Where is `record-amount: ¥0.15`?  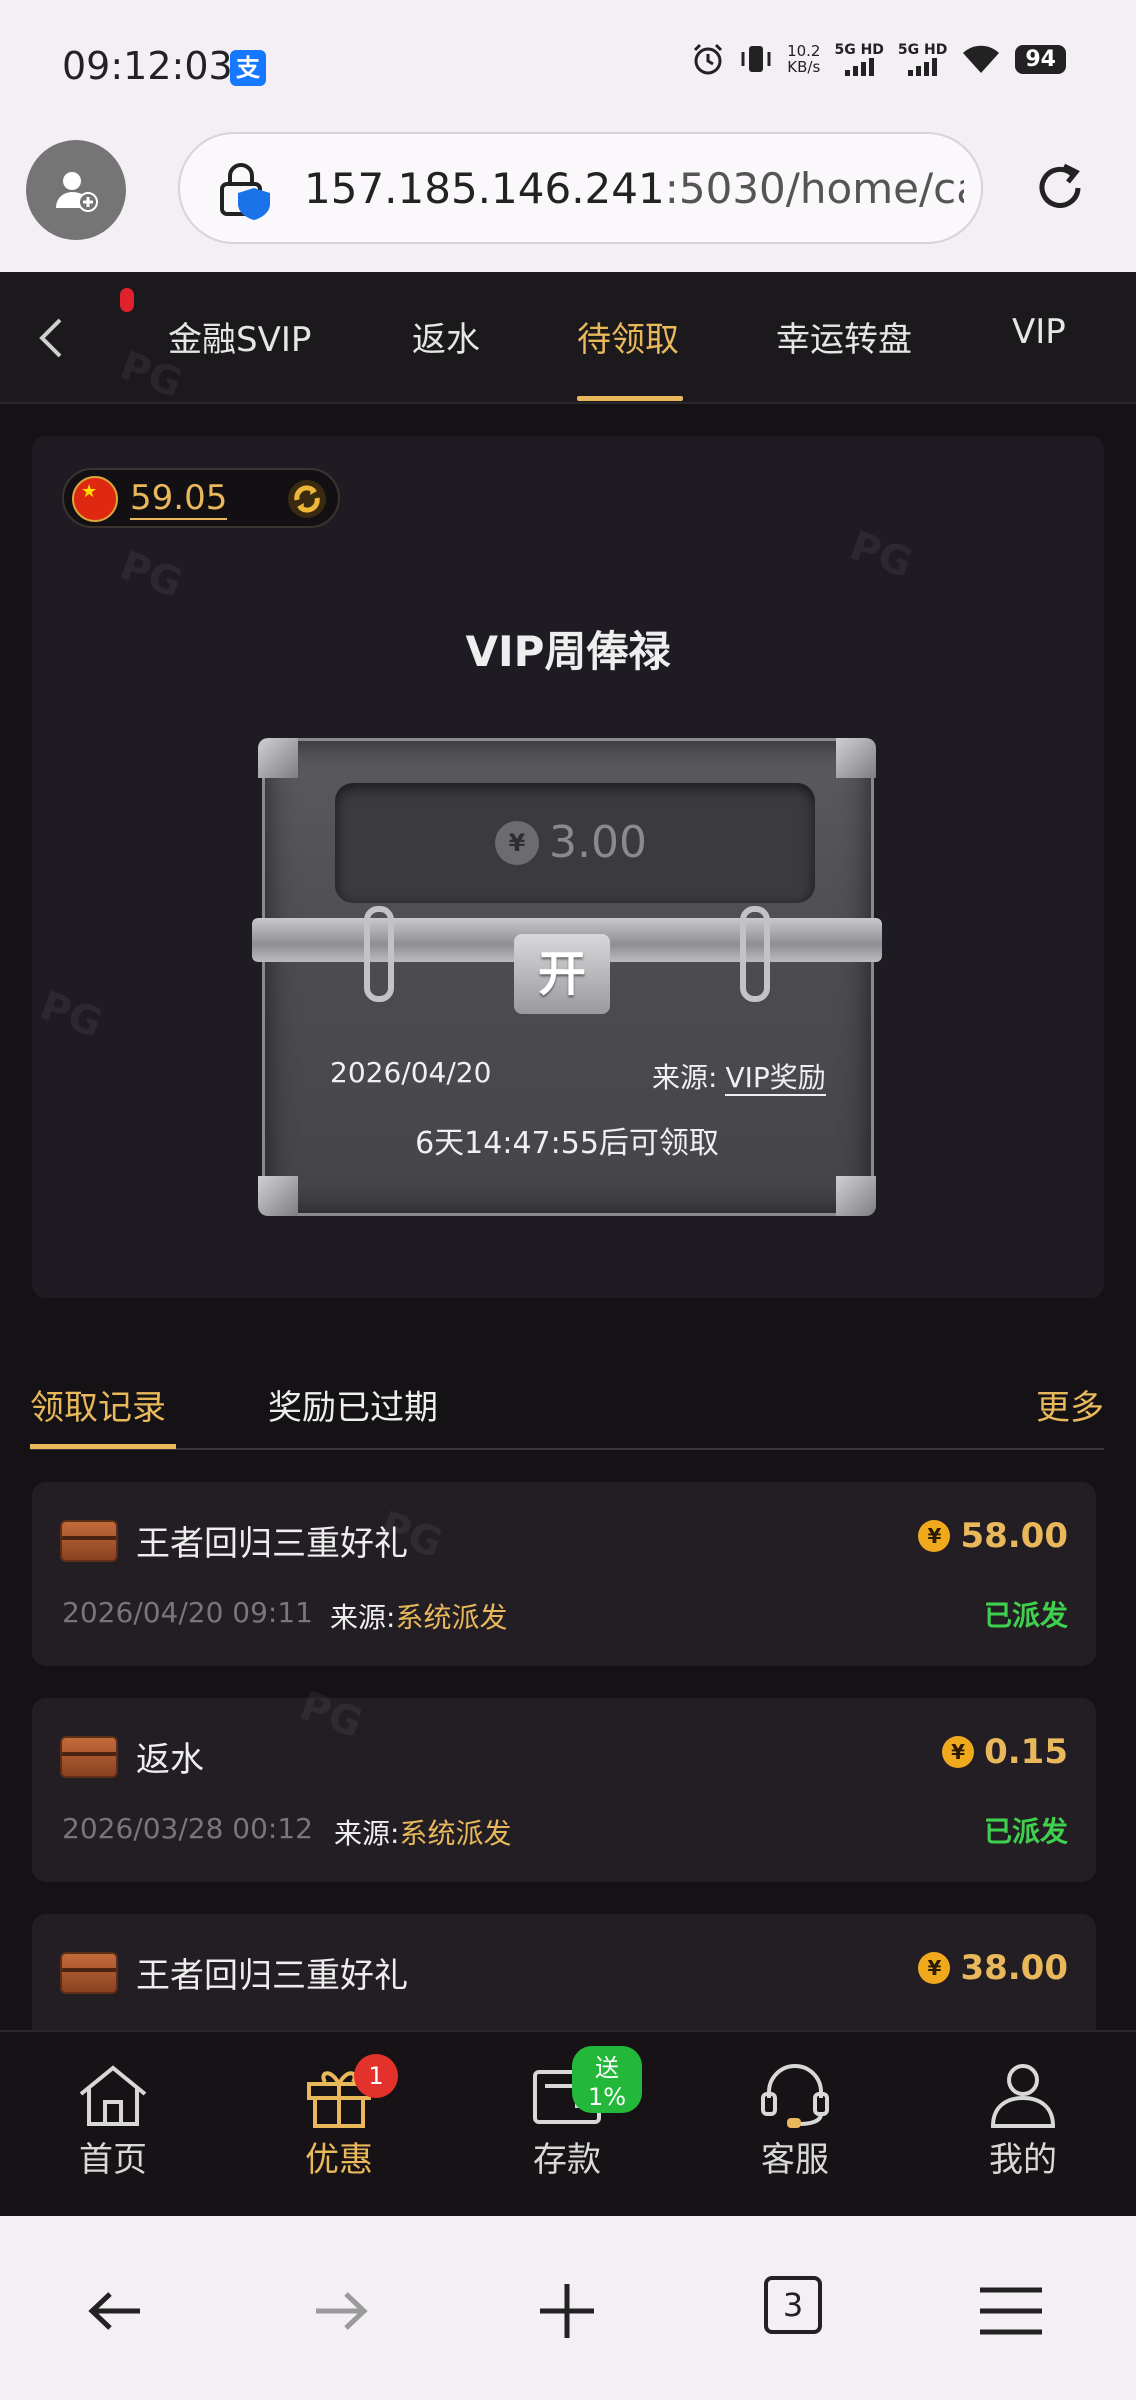 record-amount: ¥0.15 is located at coordinates (1005, 1752).